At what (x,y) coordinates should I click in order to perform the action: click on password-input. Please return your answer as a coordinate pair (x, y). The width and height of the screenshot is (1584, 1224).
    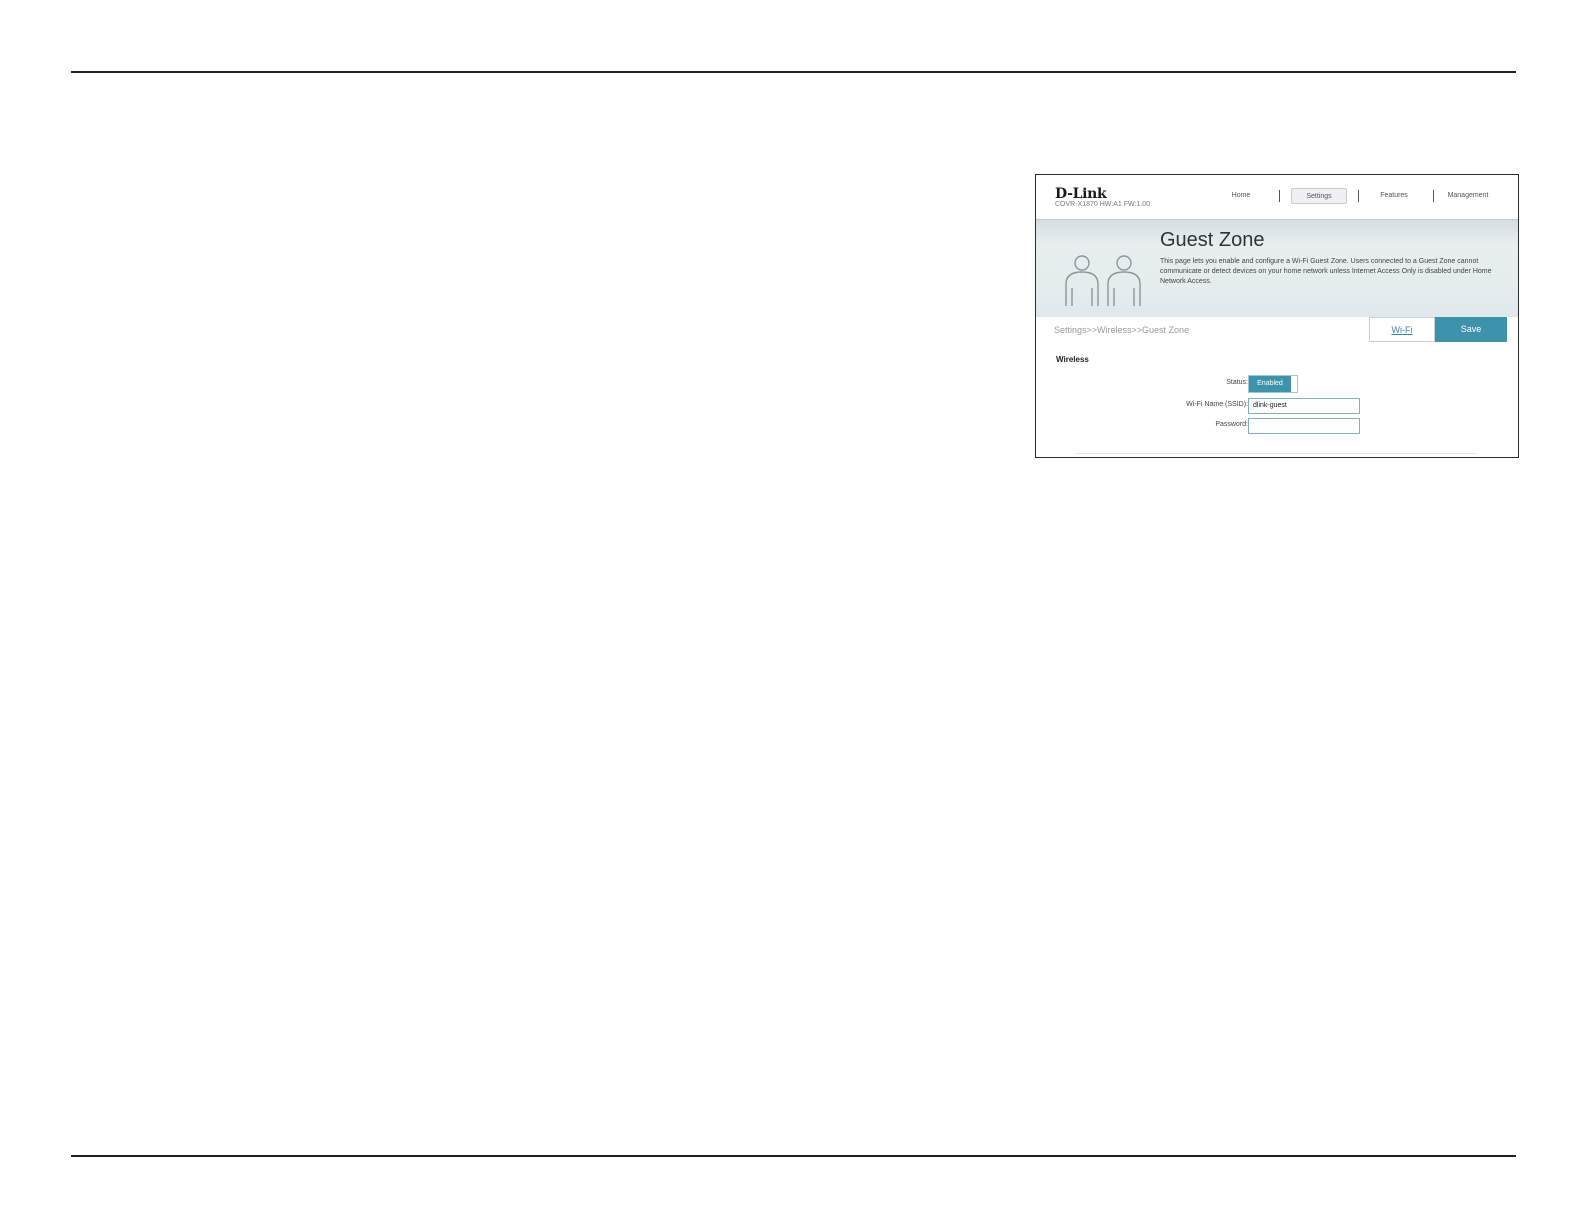
    Looking at the image, I should click on (1304, 426).